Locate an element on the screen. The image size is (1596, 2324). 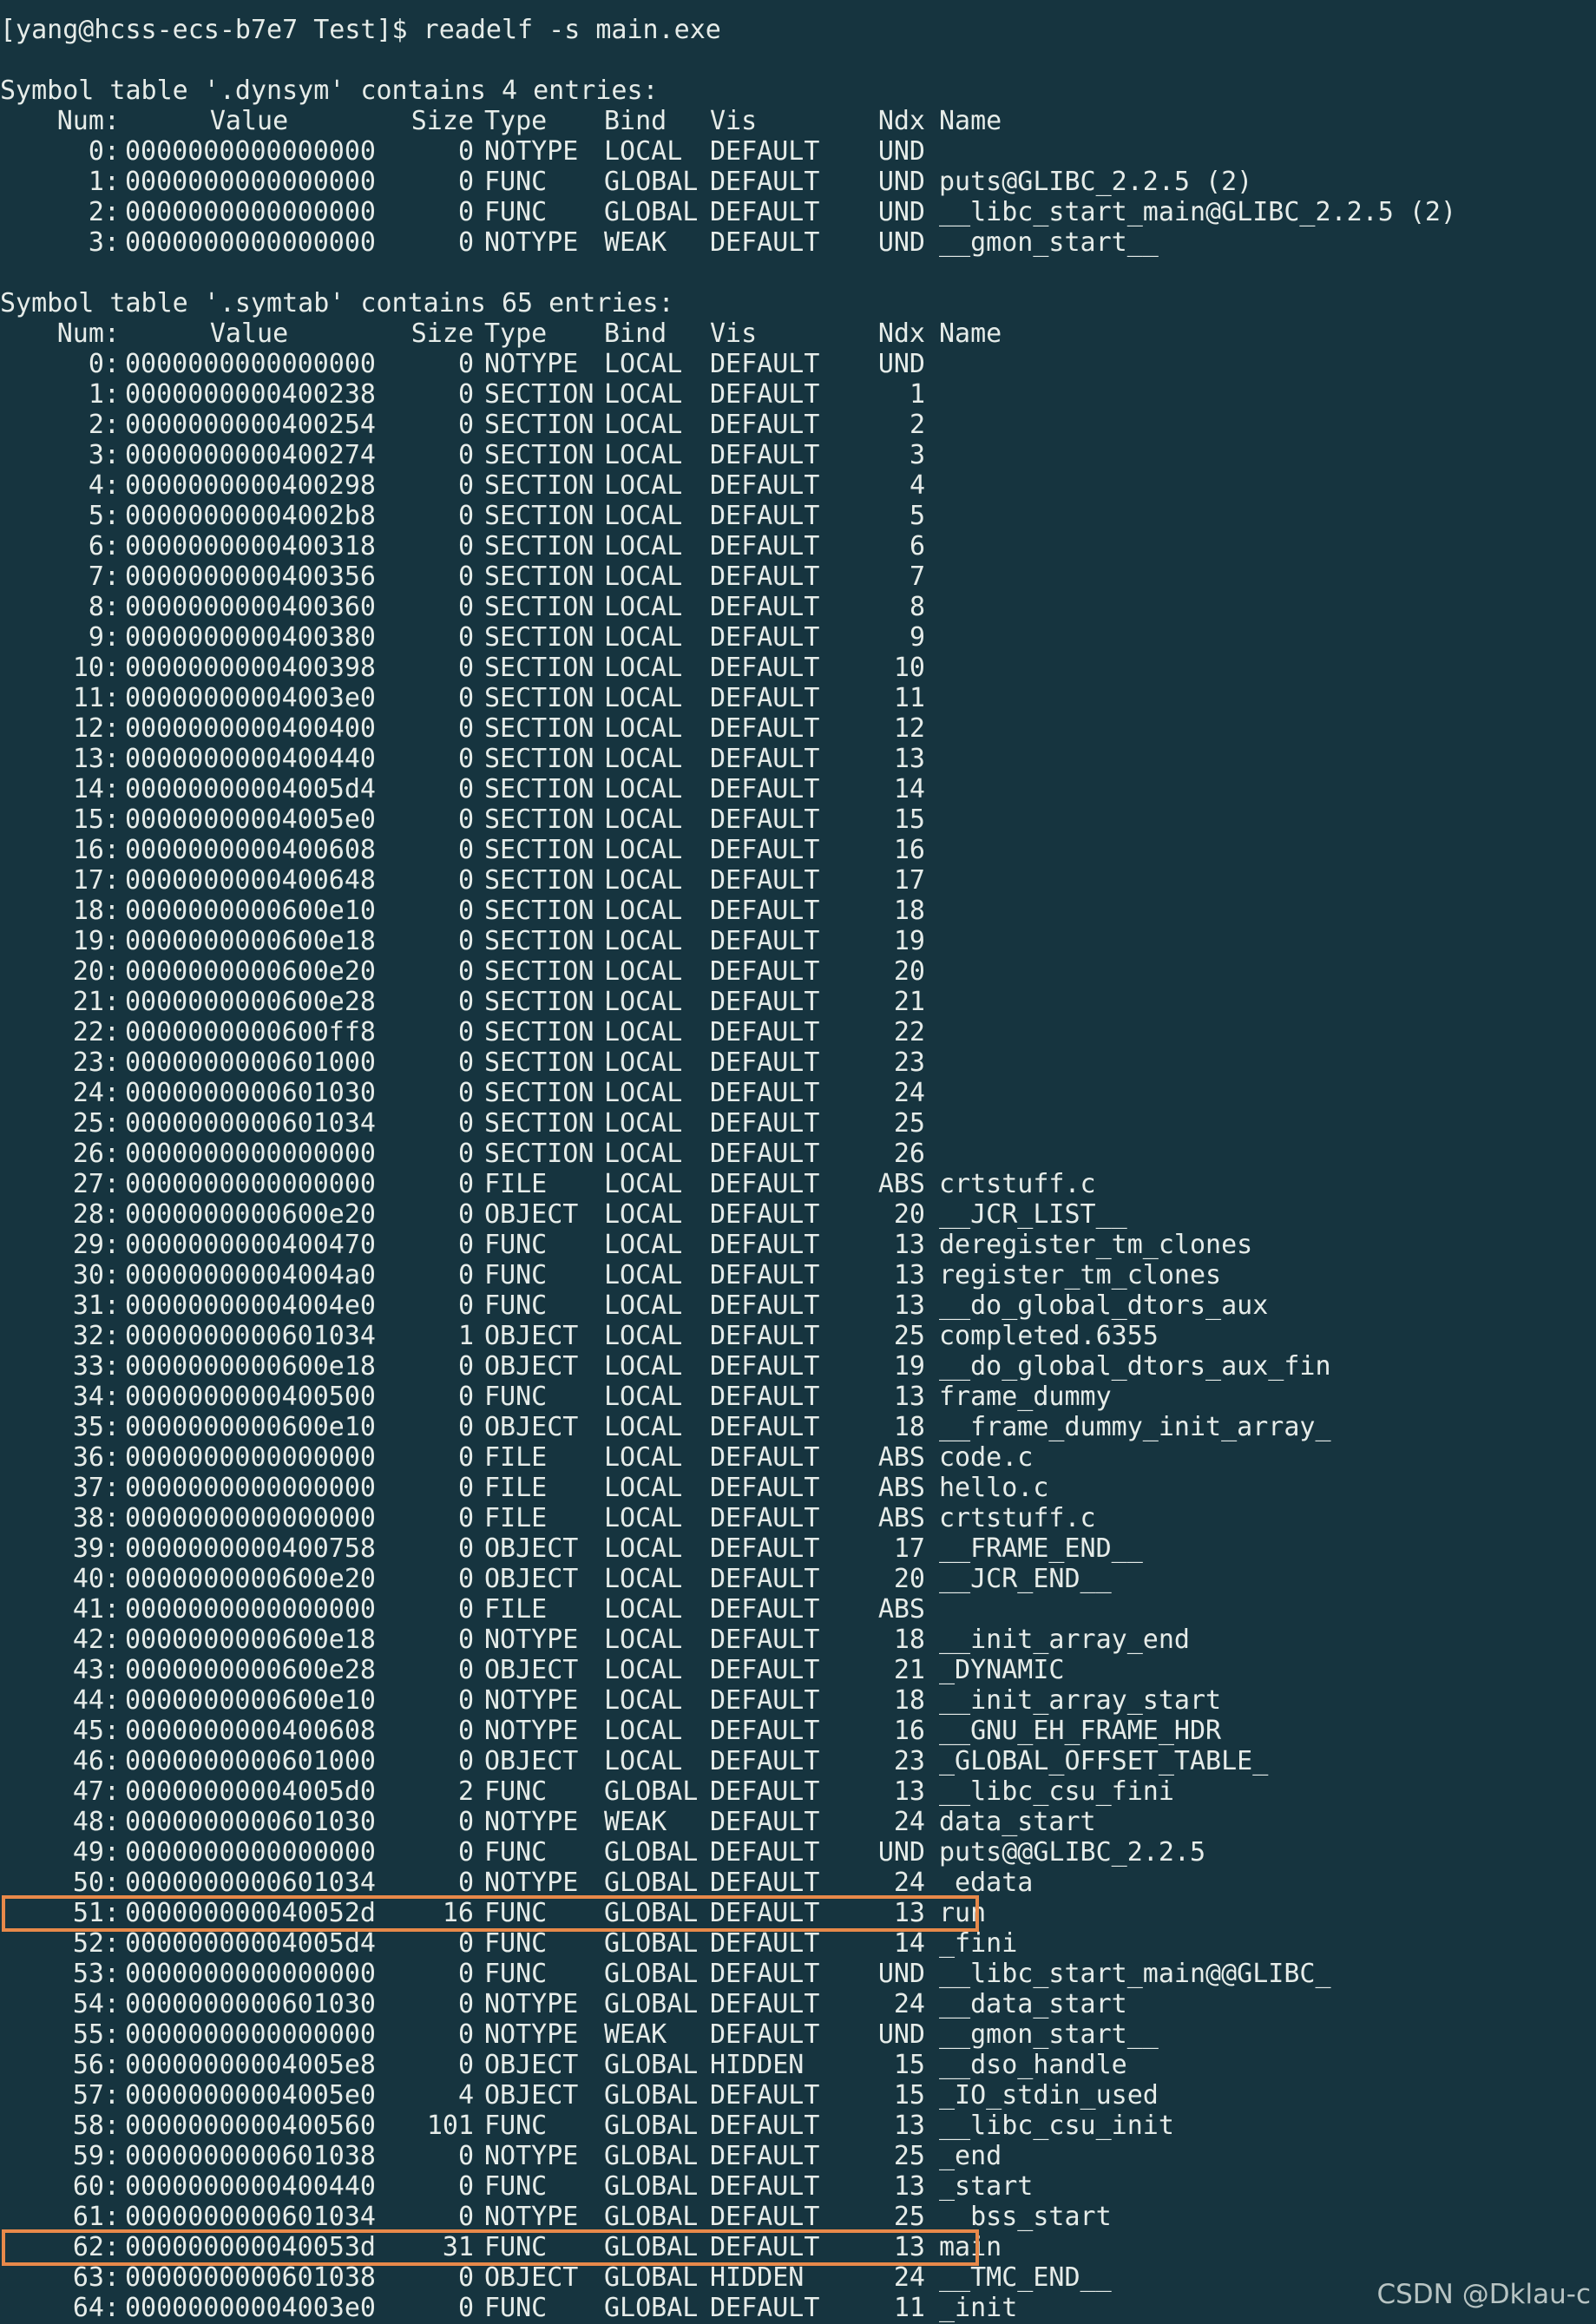
cell-name: data_start is located at coordinates (1018, 1822).